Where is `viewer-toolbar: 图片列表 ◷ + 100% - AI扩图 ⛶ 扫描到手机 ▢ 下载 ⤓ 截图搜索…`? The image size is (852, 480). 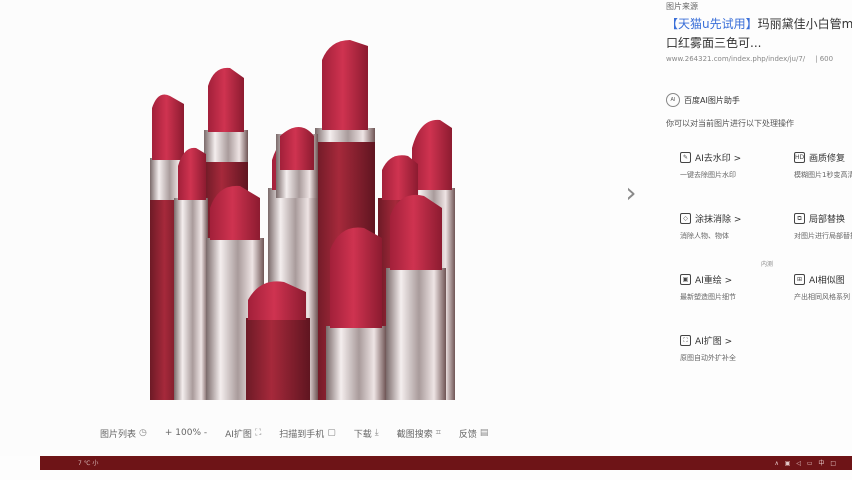 viewer-toolbar: 图片列表 ◷ + 100% - AI扩图 ⛶ 扫描到手机 ▢ 下载 ⤓ 截图搜索… is located at coordinates (303, 433).